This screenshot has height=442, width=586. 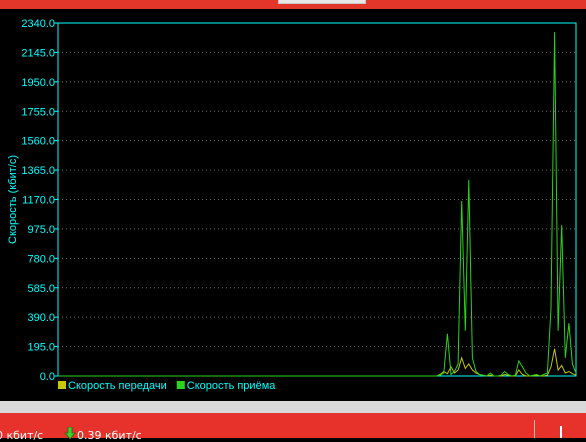 I want to click on window-top-strip, so click(x=293, y=4).